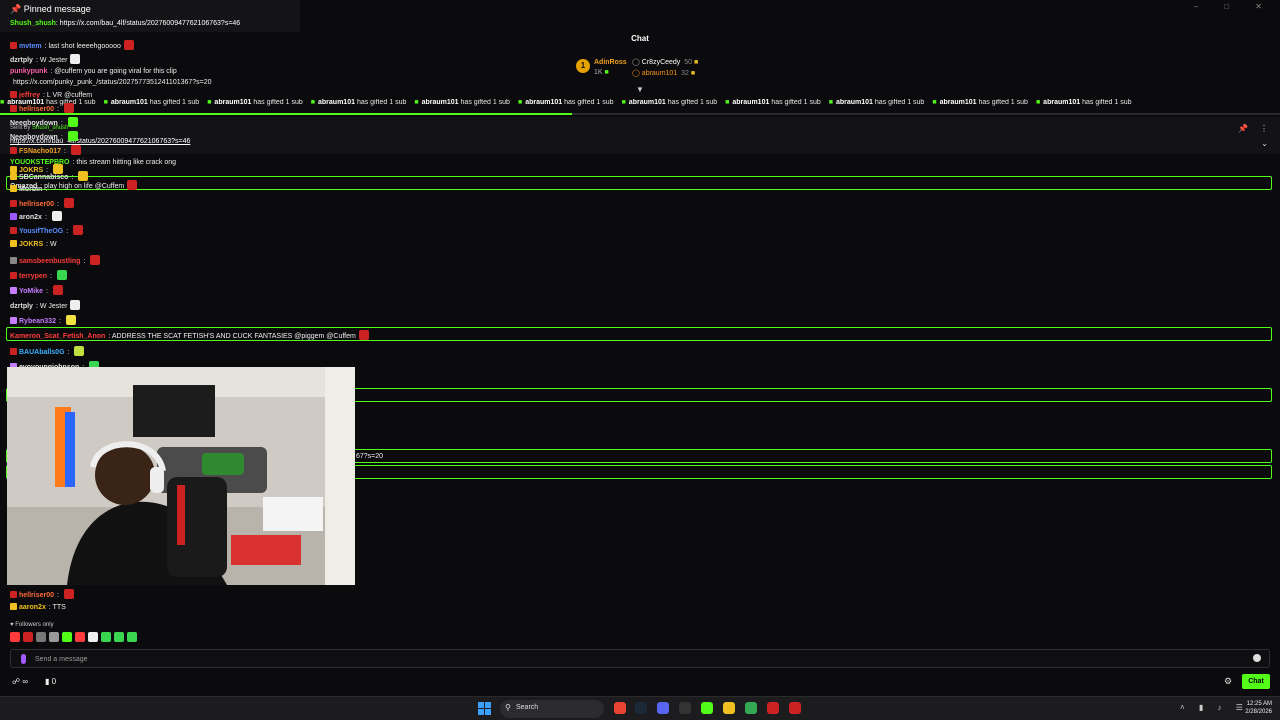 This screenshot has height=720, width=1280. Describe the element at coordinates (552, 709) in the screenshot. I see `taskbar-search: ⚲ Search` at that location.